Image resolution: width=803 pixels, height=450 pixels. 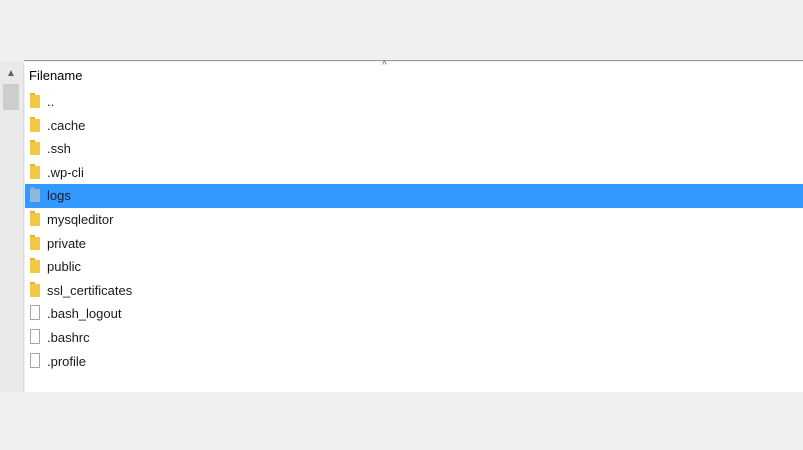 I want to click on status-area, so click(x=401, y=421).